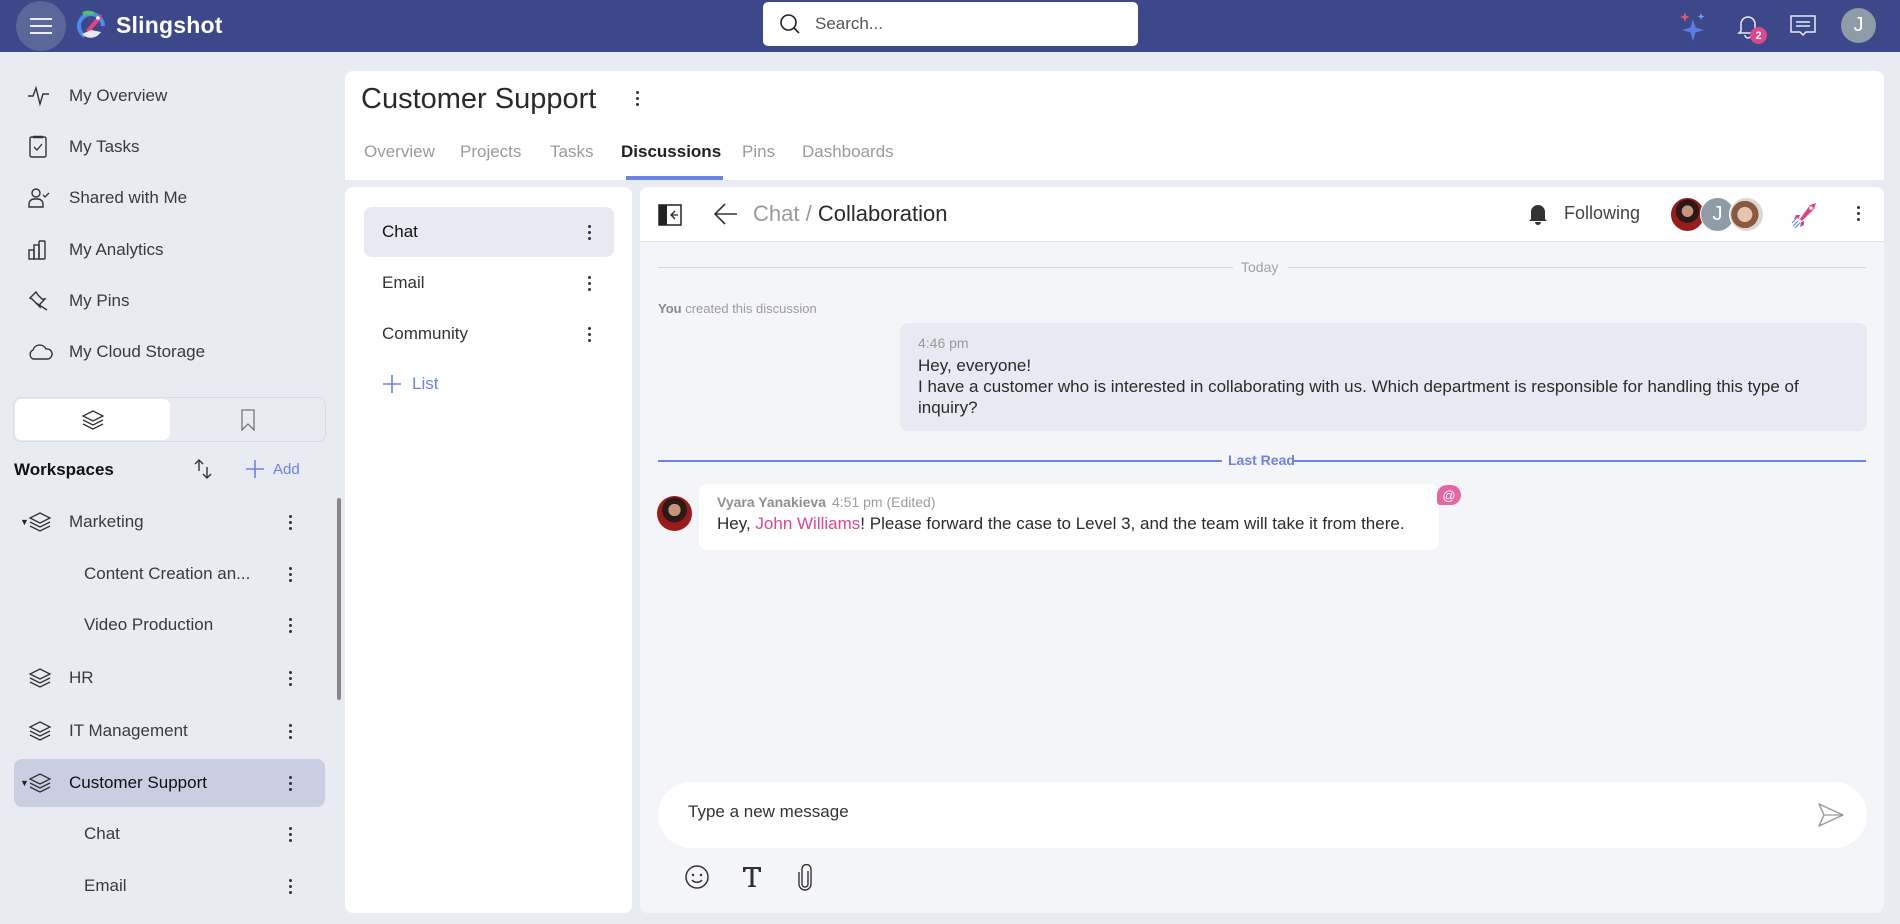 This screenshot has width=1900, height=924. I want to click on list-label: Chat, so click(400, 231).